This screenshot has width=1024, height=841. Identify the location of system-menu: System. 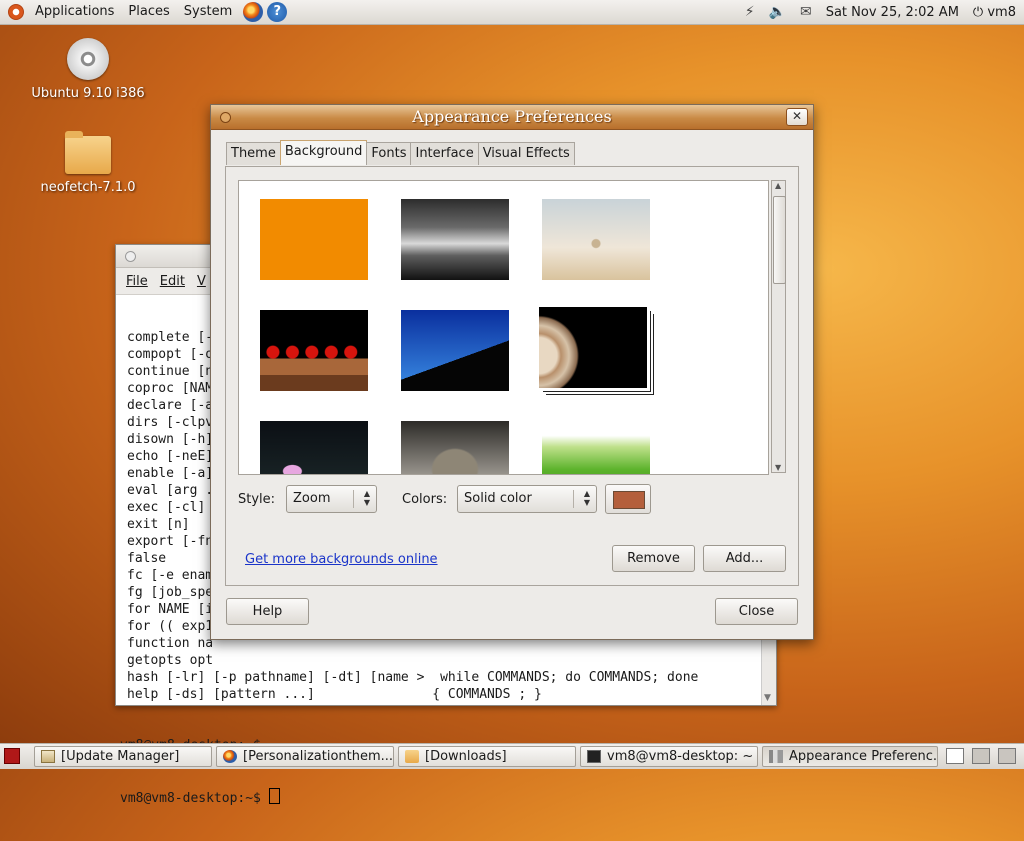
(208, 12).